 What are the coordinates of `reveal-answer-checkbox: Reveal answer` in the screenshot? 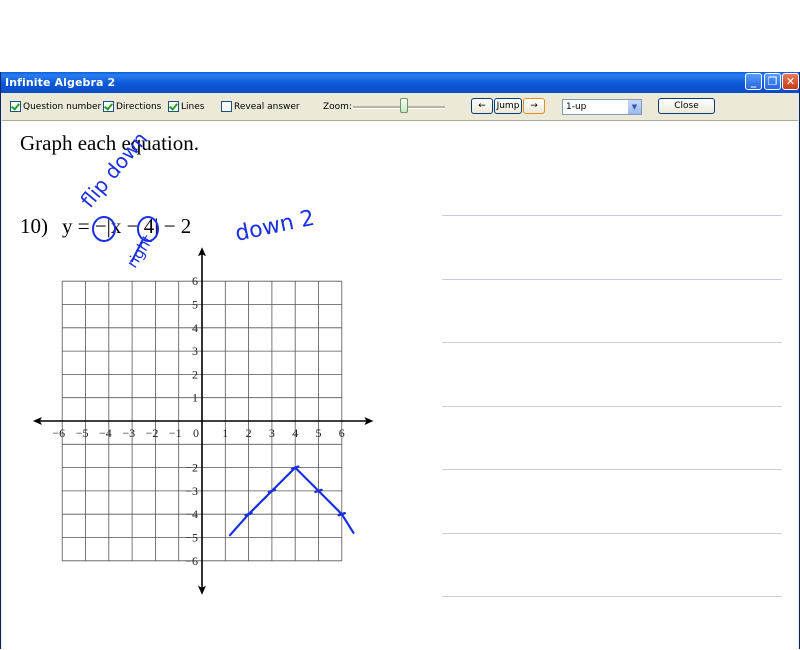 It's located at (260, 106).